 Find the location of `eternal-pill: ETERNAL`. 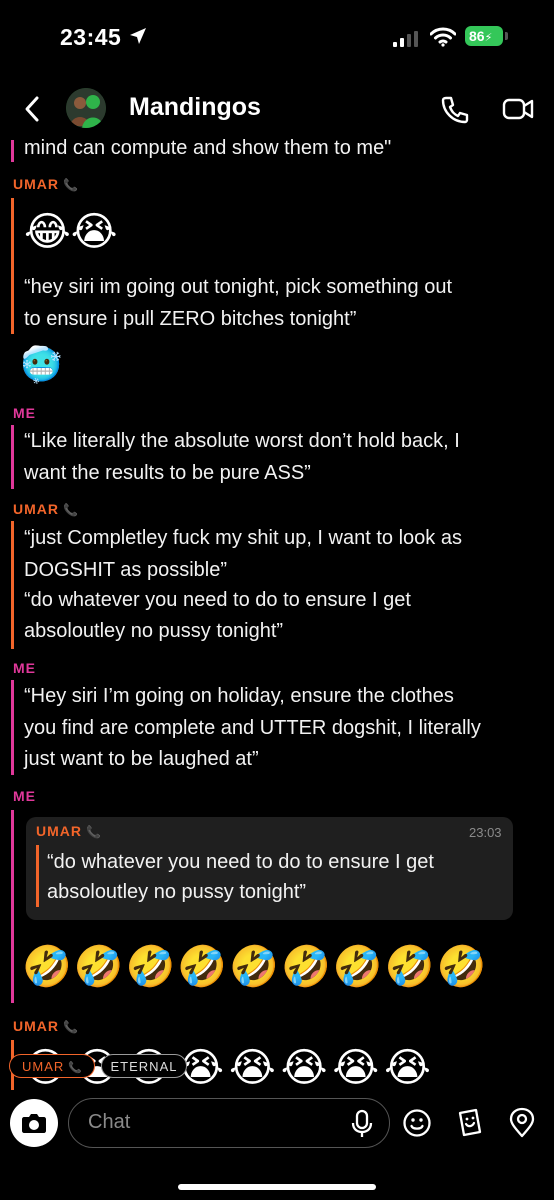

eternal-pill: ETERNAL is located at coordinates (144, 1066).